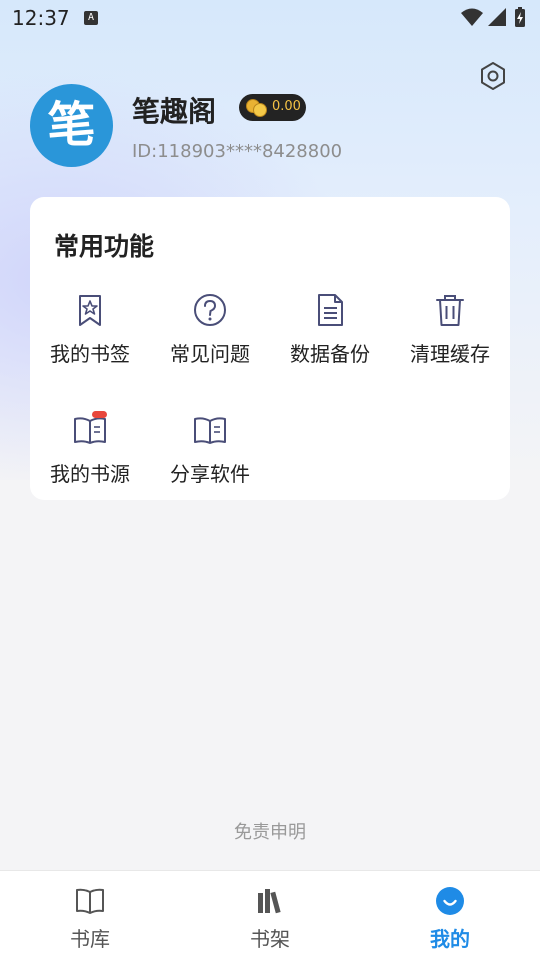 This screenshot has width=540, height=961. What do you see at coordinates (90, 427) in the screenshot?
I see `book-source-icon` at bounding box center [90, 427].